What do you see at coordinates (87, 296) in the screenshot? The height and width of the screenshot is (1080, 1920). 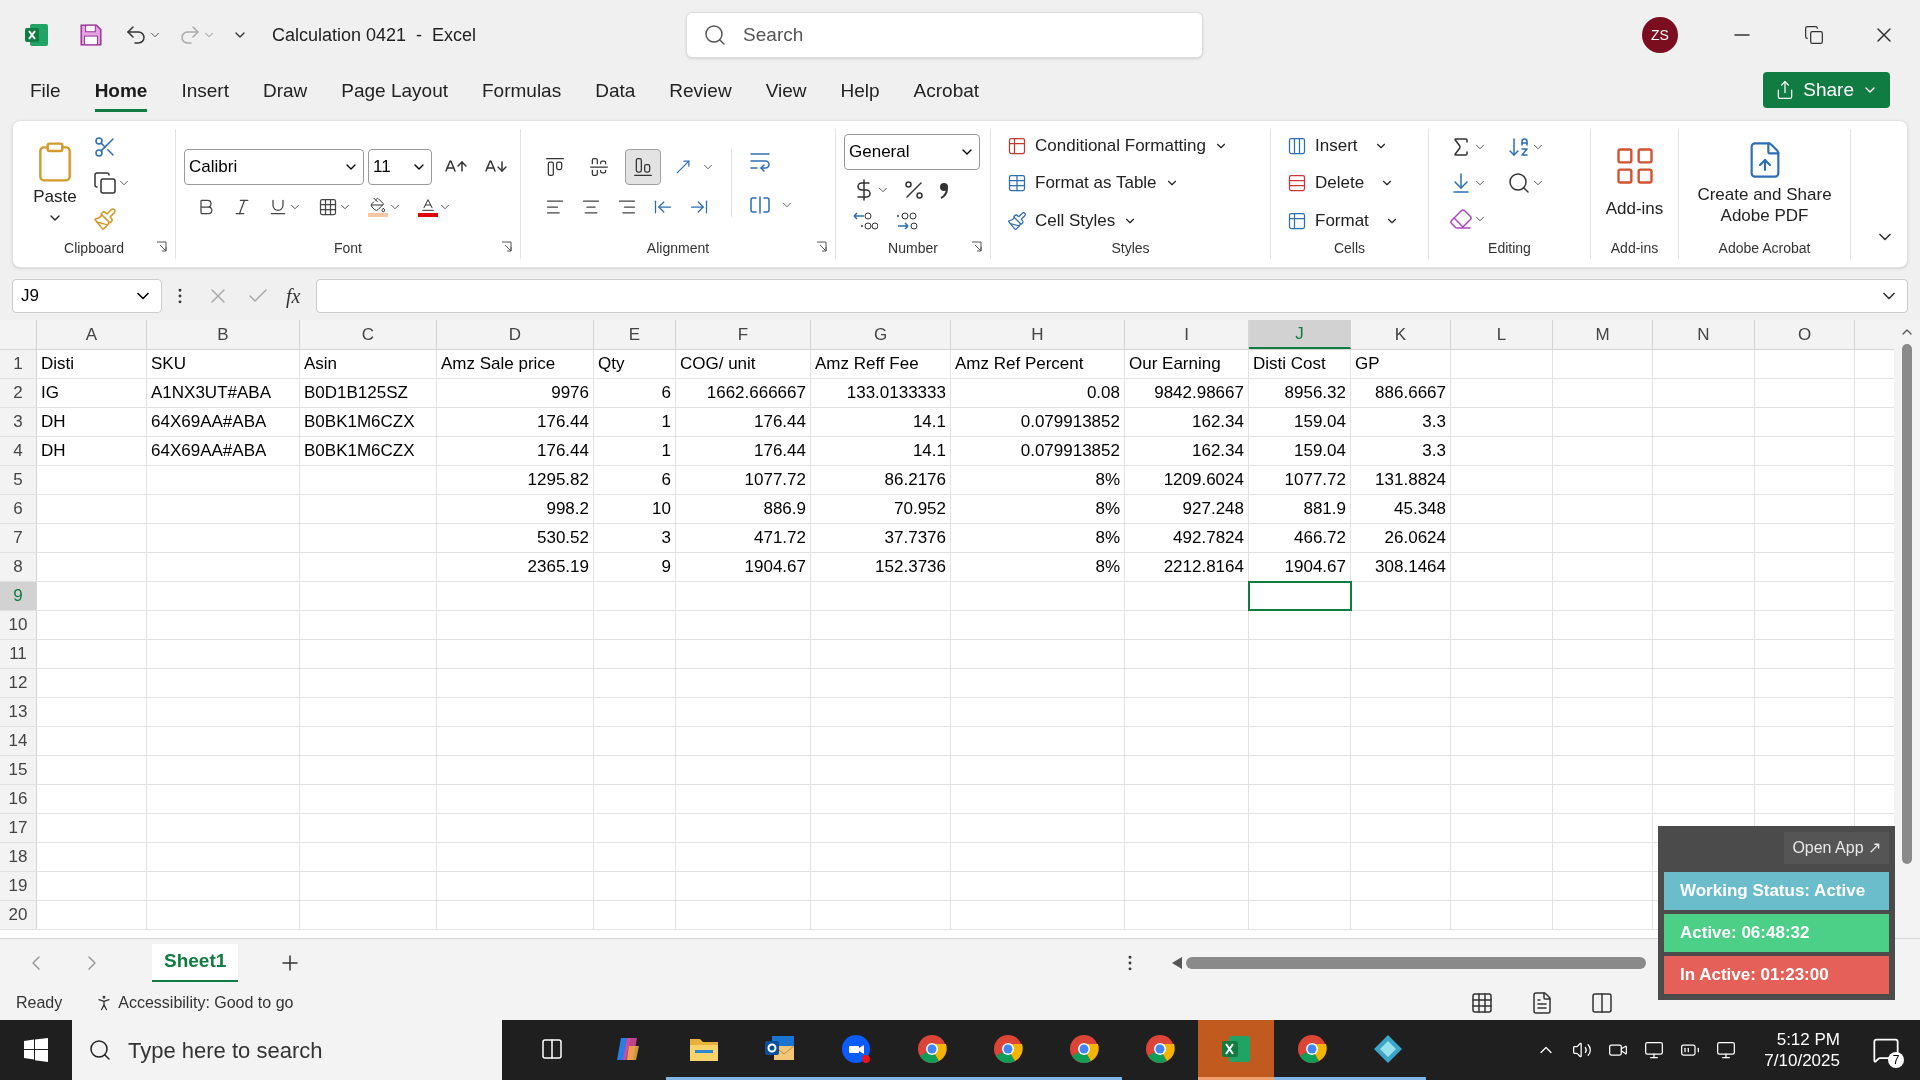 I see `name-box: J9` at bounding box center [87, 296].